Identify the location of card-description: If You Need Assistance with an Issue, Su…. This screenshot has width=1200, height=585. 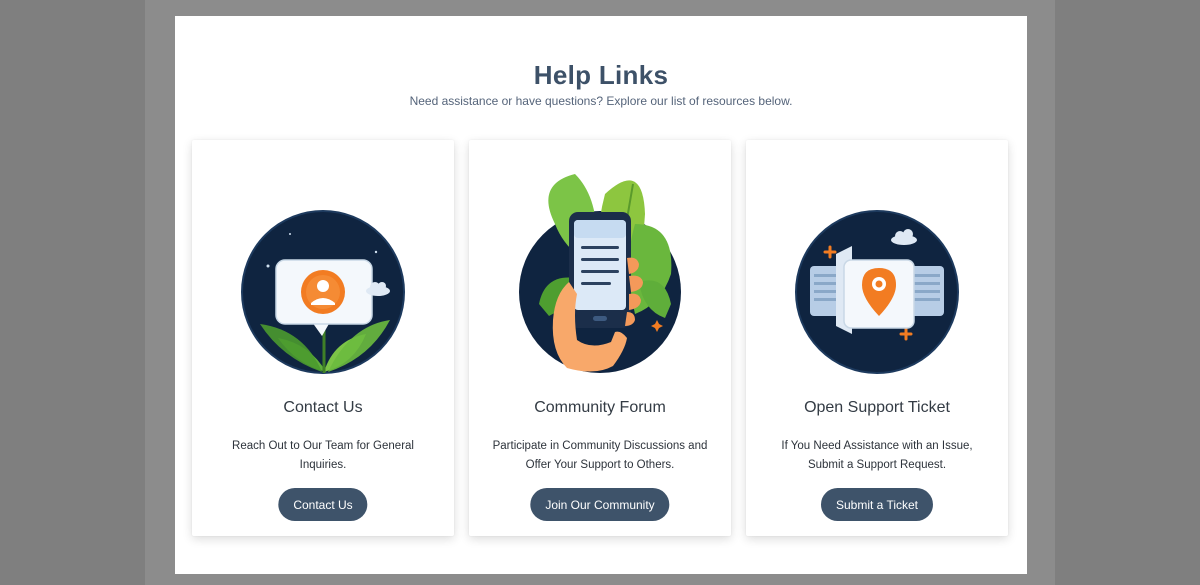
(877, 455).